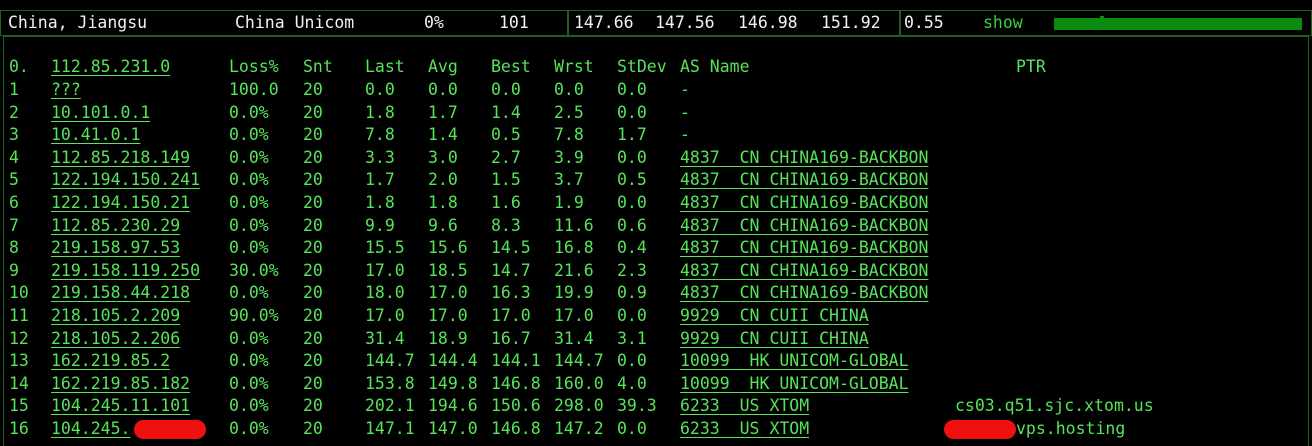 The width and height of the screenshot is (1312, 446). I want to click on hop-last: 18.0, so click(385, 293).